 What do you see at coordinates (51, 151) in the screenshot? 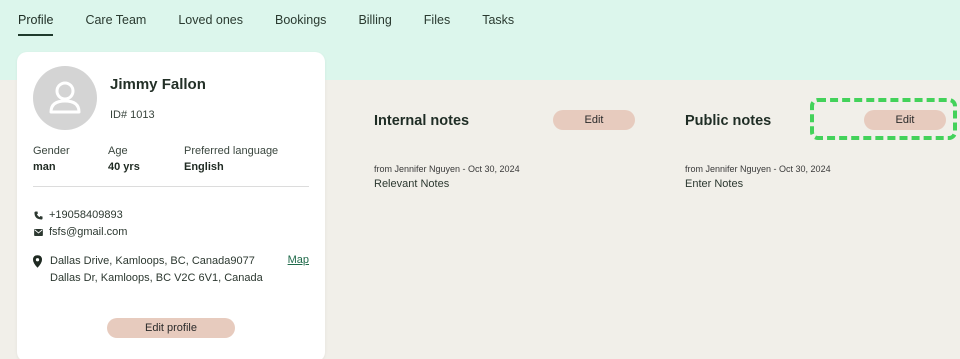
I see `gender-label: Gender` at bounding box center [51, 151].